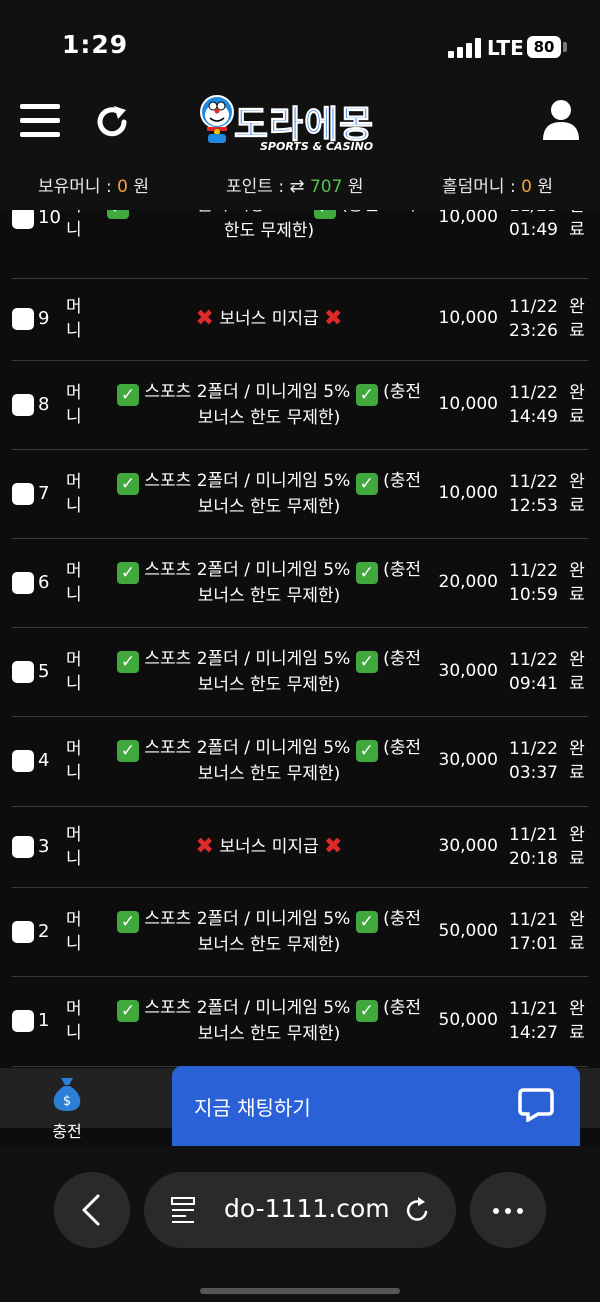 The width and height of the screenshot is (600, 1302). Describe the element at coordinates (533, 859) in the screenshot. I see `row-time: 20:18` at that location.